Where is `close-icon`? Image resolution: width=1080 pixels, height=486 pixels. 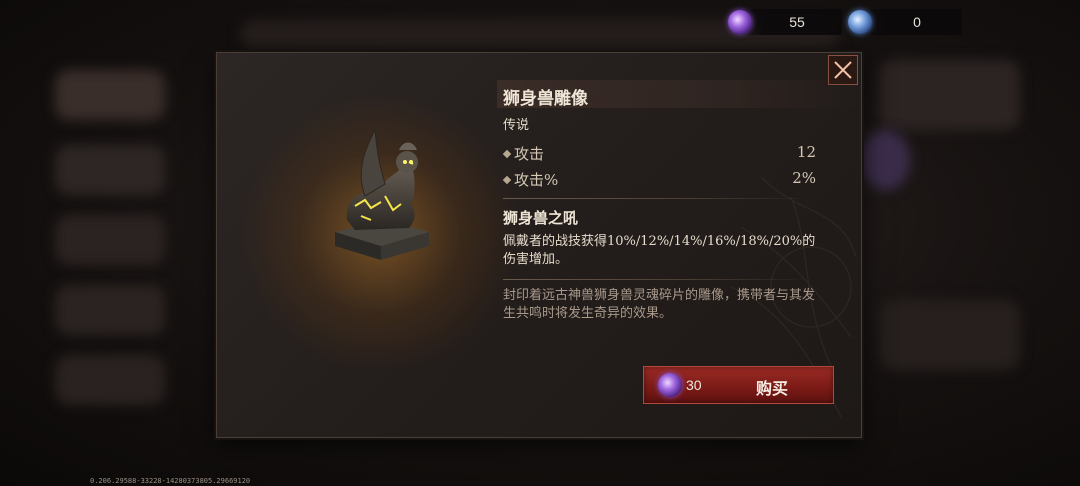
close-icon is located at coordinates (843, 70).